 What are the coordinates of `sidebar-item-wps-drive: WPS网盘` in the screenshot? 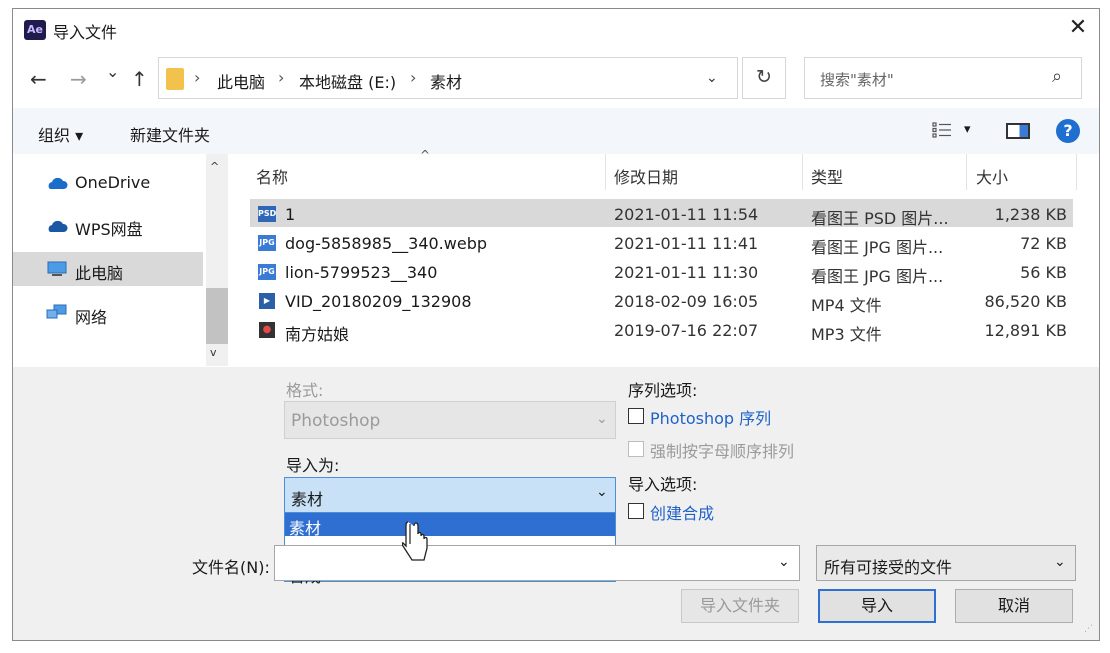 It's located at (109, 228).